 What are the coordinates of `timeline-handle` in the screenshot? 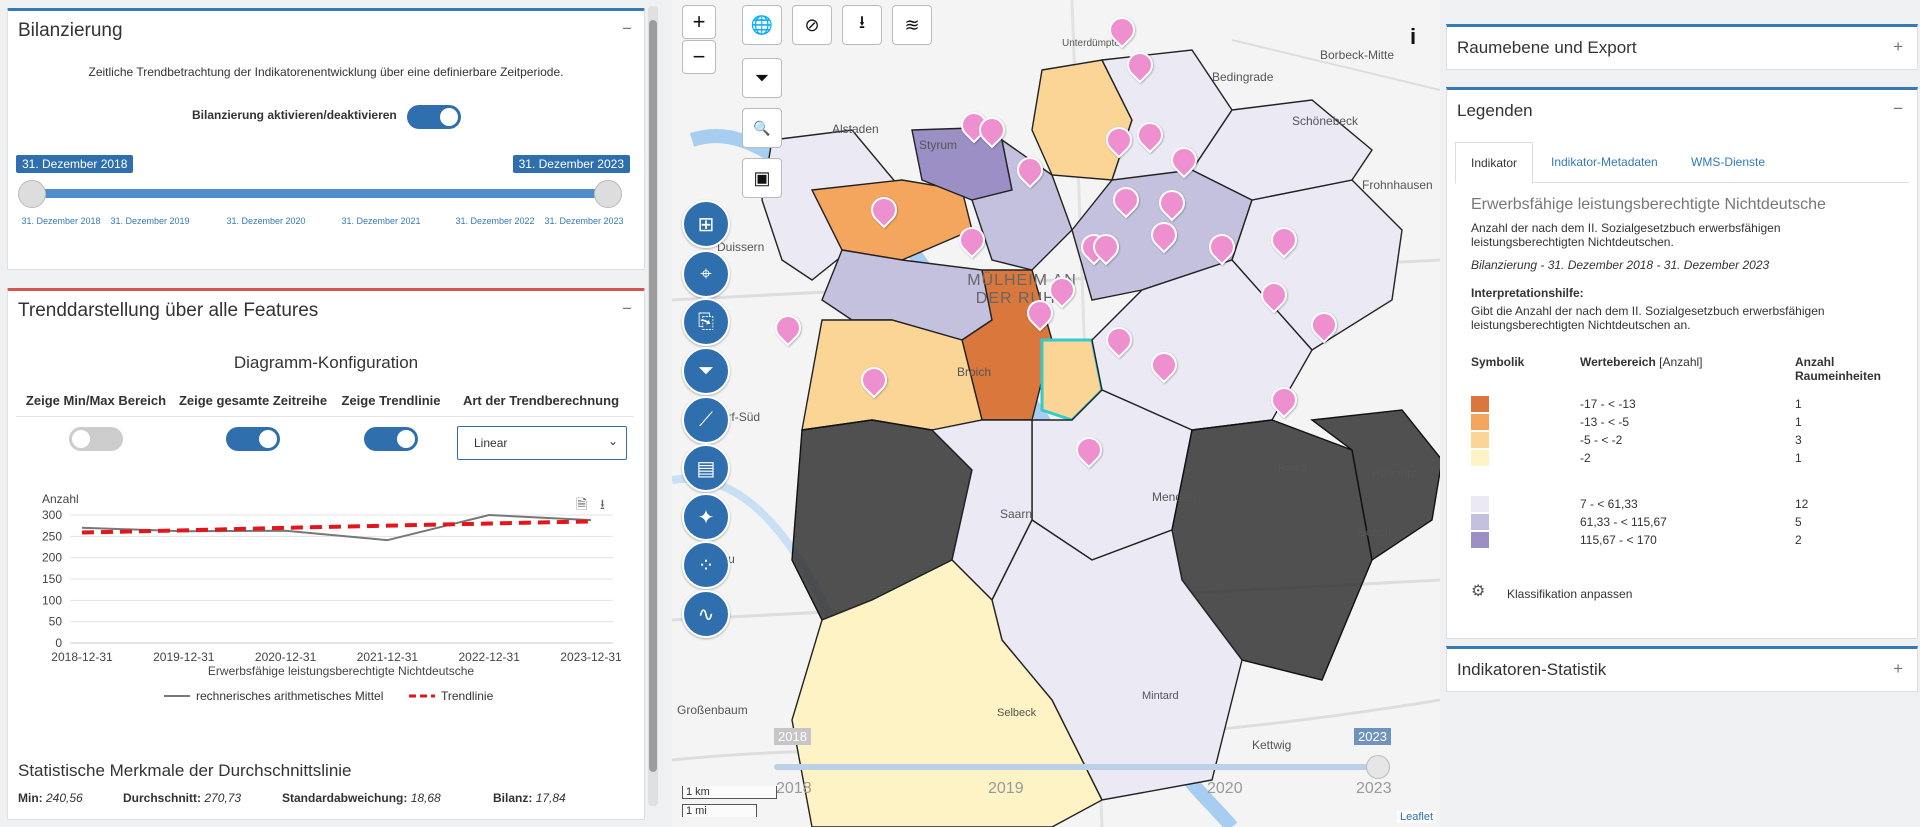 It's located at (1378, 767).